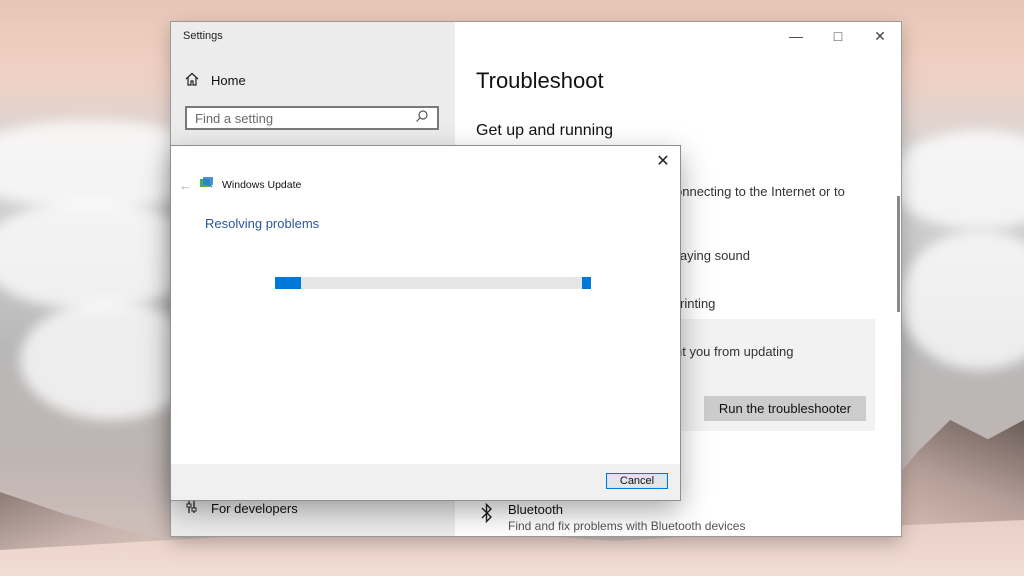  I want to click on dialog-app-name: Windows Update, so click(262, 185).